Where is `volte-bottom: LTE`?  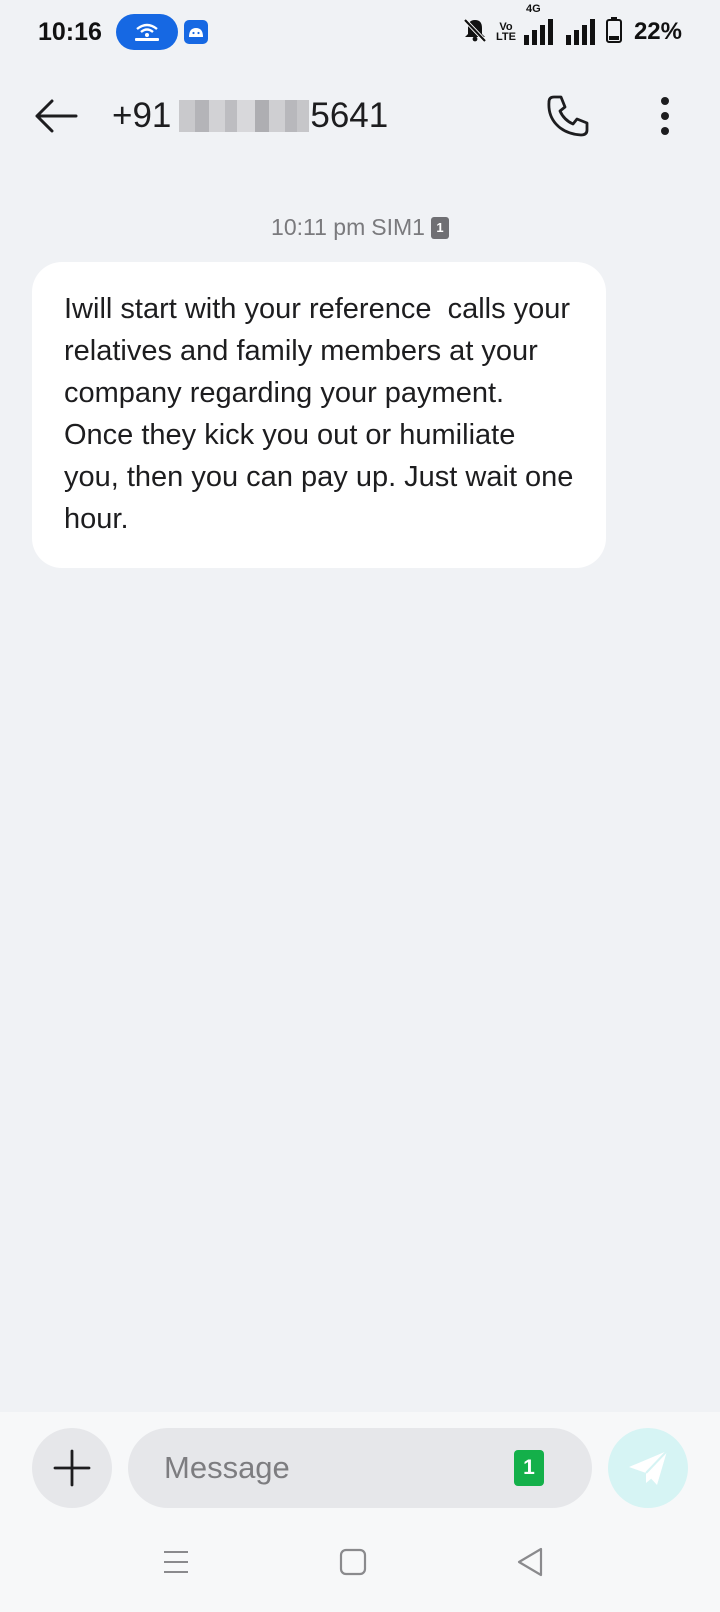 volte-bottom: LTE is located at coordinates (505, 37).